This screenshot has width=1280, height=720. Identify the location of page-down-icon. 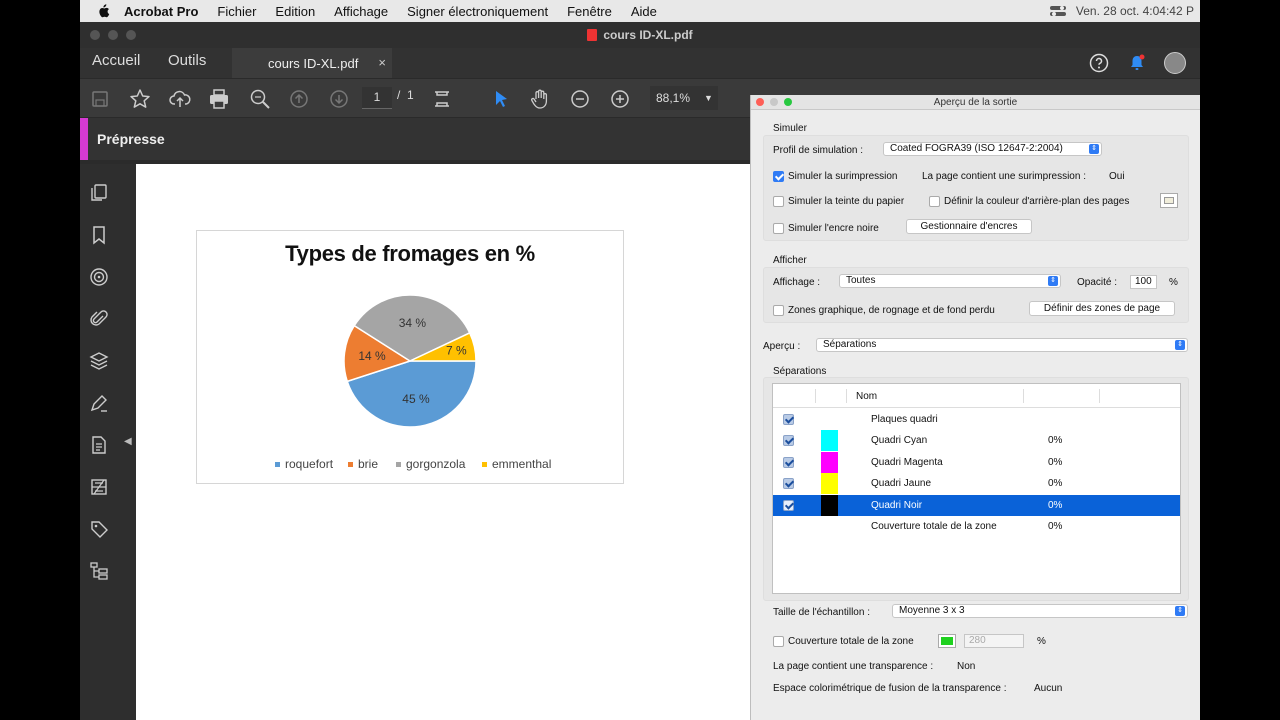
(339, 99).